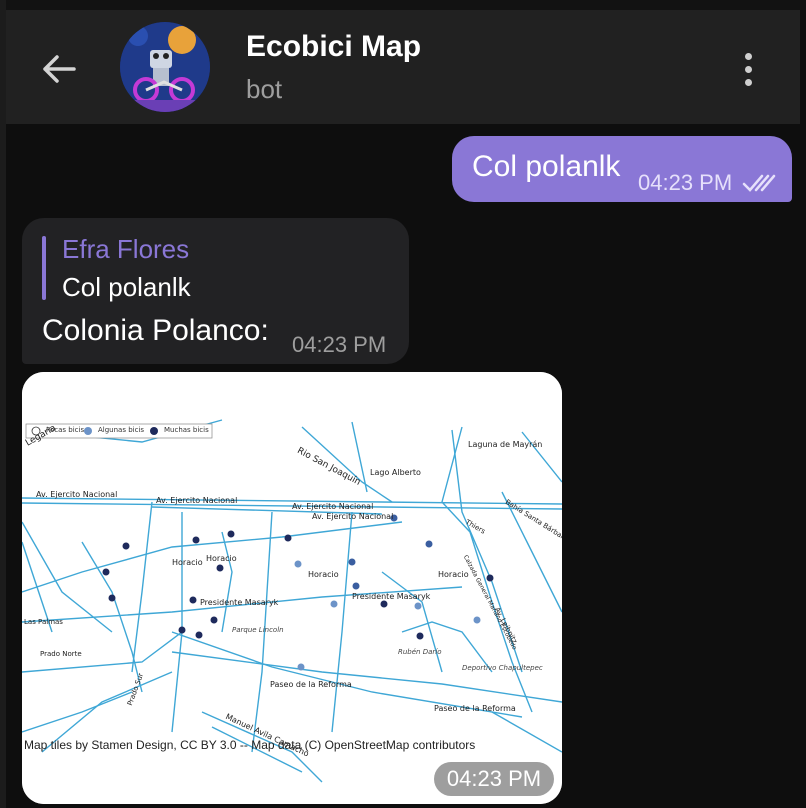 The image size is (806, 808). What do you see at coordinates (420, 652) in the screenshot?
I see `map-label: Rubén Darío` at bounding box center [420, 652].